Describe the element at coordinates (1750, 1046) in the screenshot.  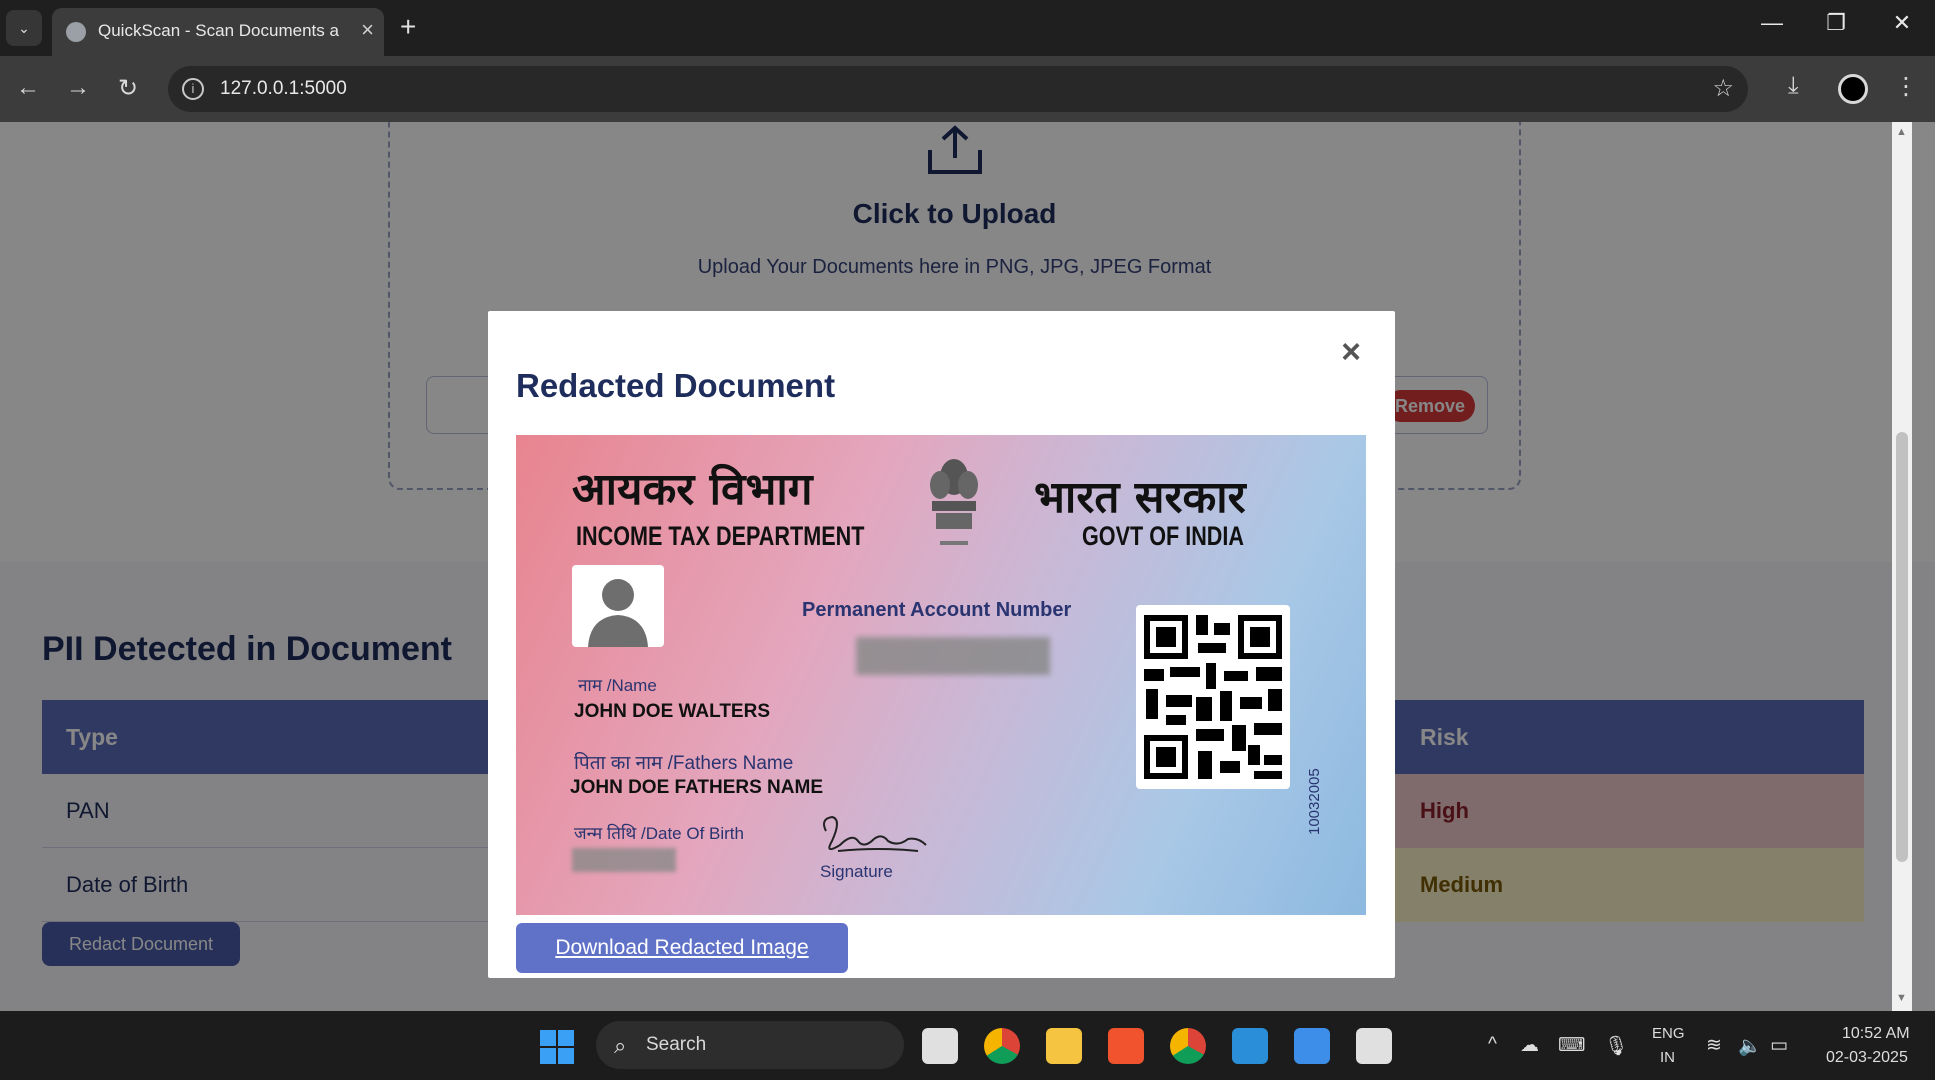
I see `volume-icon: 🔈` at that location.